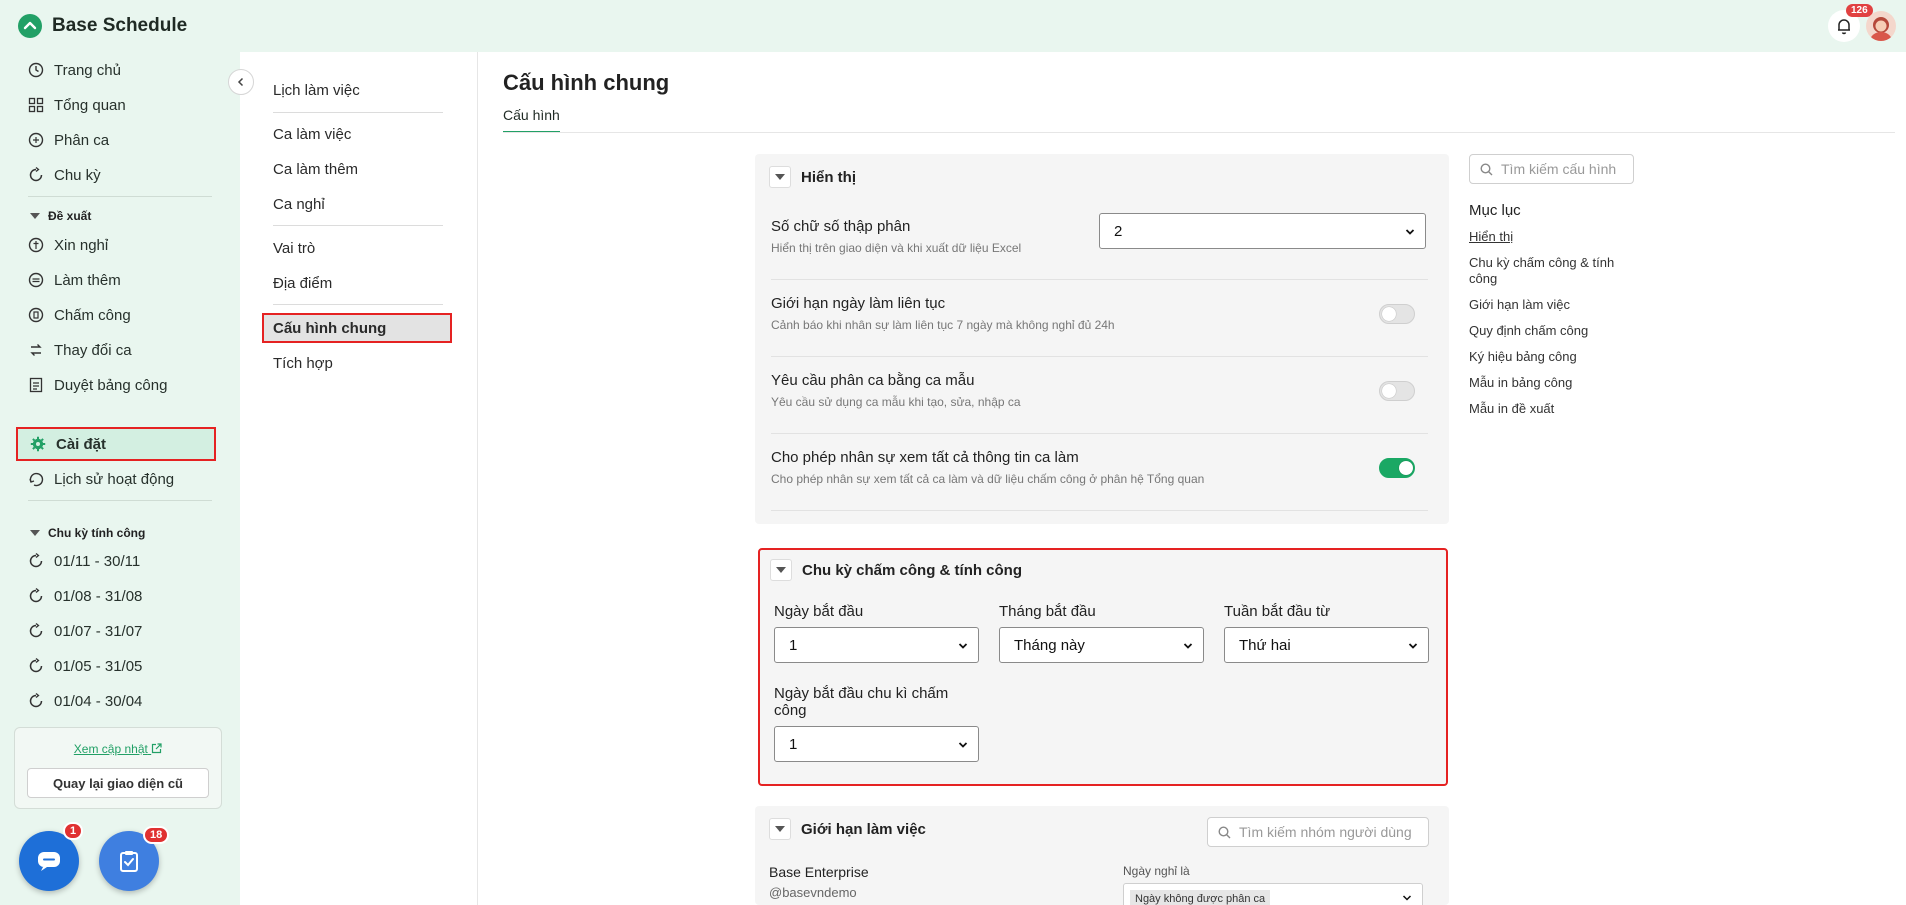 The width and height of the screenshot is (1906, 905). Describe the element at coordinates (60, 216) in the screenshot. I see `proposal-section-toggle: Đề xuất` at that location.